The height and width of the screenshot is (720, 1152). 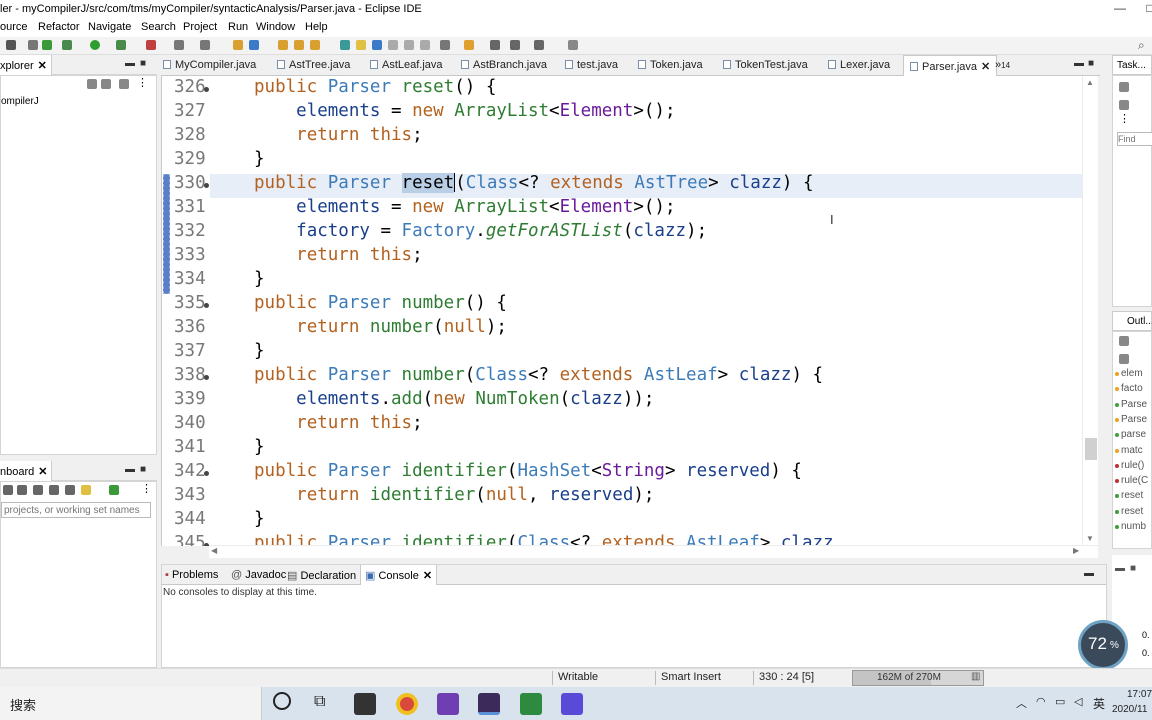 What do you see at coordinates (106, 84) in the screenshot?
I see `link-editor-icon` at bounding box center [106, 84].